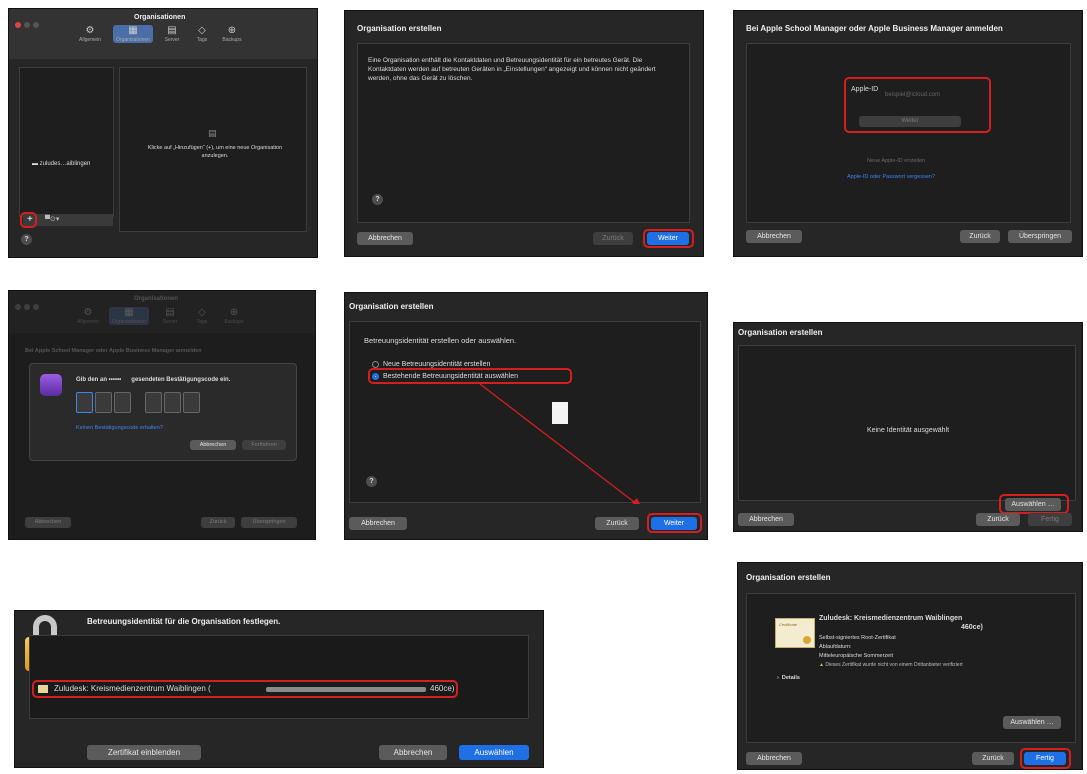 The height and width of the screenshot is (774, 1087). Describe the element at coordinates (891, 177) in the screenshot. I see `forgot-password-link: Apple-ID oder Passwort vergessen?` at that location.